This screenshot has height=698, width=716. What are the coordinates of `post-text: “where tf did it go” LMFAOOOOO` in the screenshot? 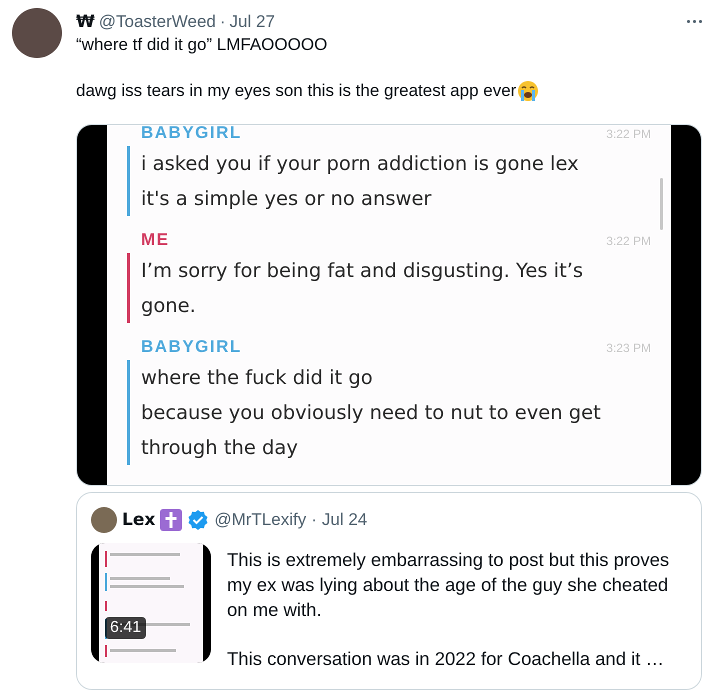 It's located at (202, 45).